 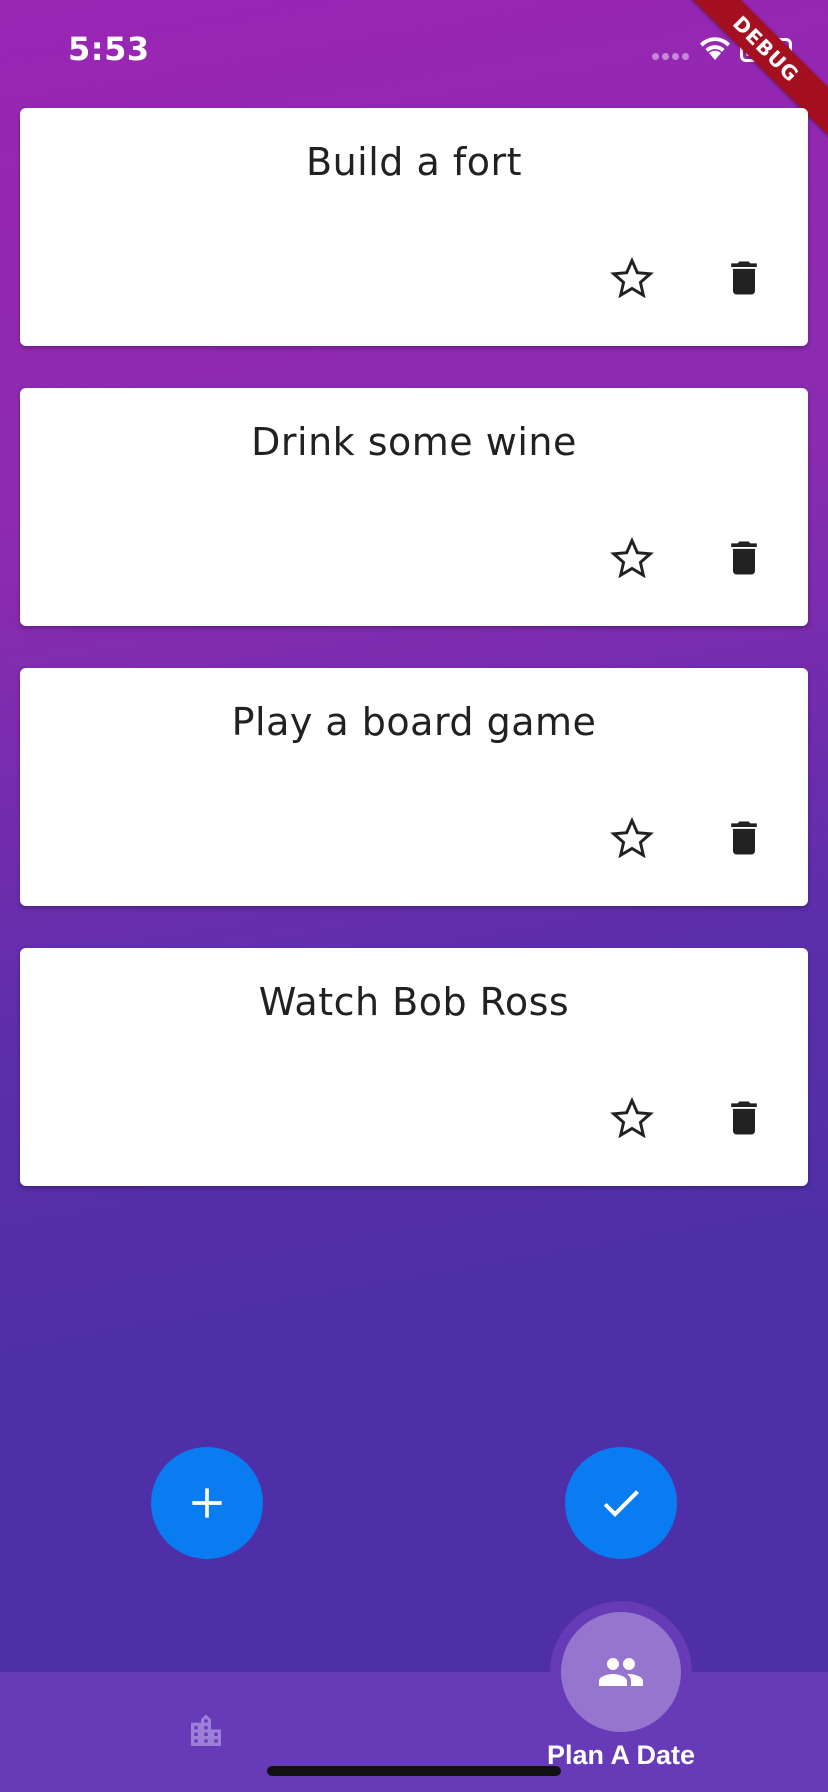 I want to click on cellular-signal-icon, so click(x=670, y=56).